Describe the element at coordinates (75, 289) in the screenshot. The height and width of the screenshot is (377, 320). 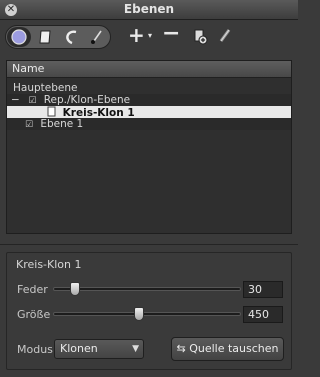
I see `feather-slider-thumb` at that location.